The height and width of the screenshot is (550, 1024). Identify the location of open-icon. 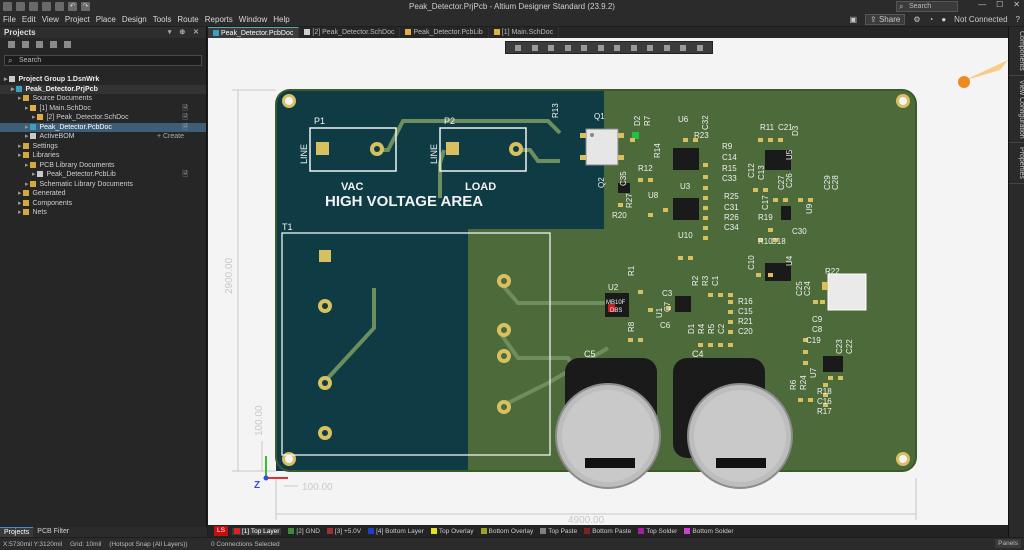
(46, 6).